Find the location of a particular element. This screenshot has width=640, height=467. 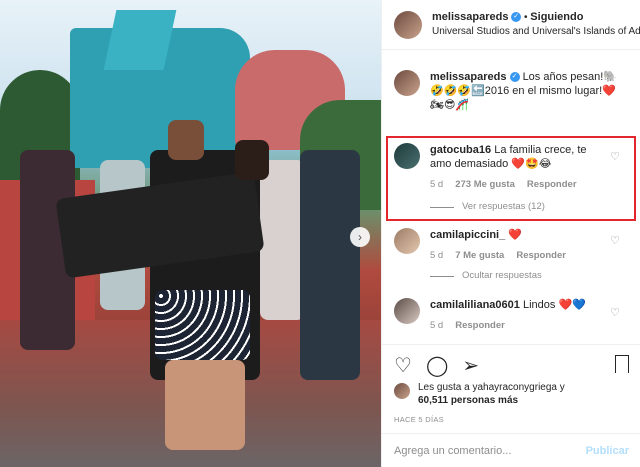

divider is located at coordinates (442, 276).